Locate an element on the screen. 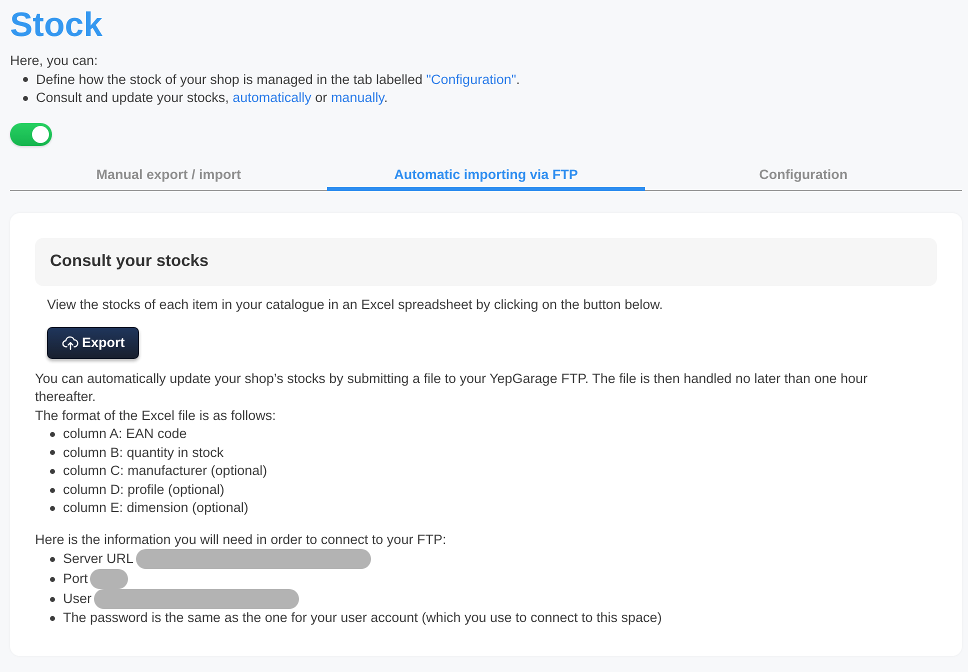  list-item-text: The password is the same as the one for your user account (which you use to connect to this space) is located at coordinates (362, 618).